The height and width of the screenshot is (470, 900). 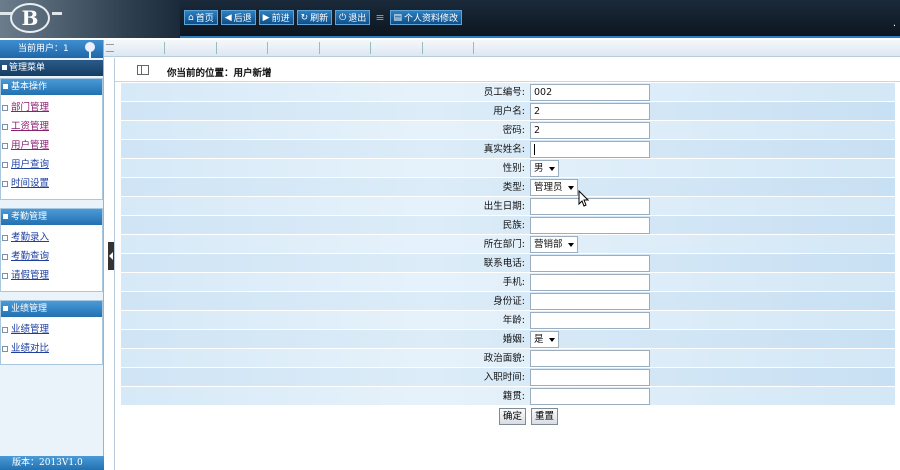 I want to click on sidebar-menu-item: 业绩管理, so click(x=51, y=329).